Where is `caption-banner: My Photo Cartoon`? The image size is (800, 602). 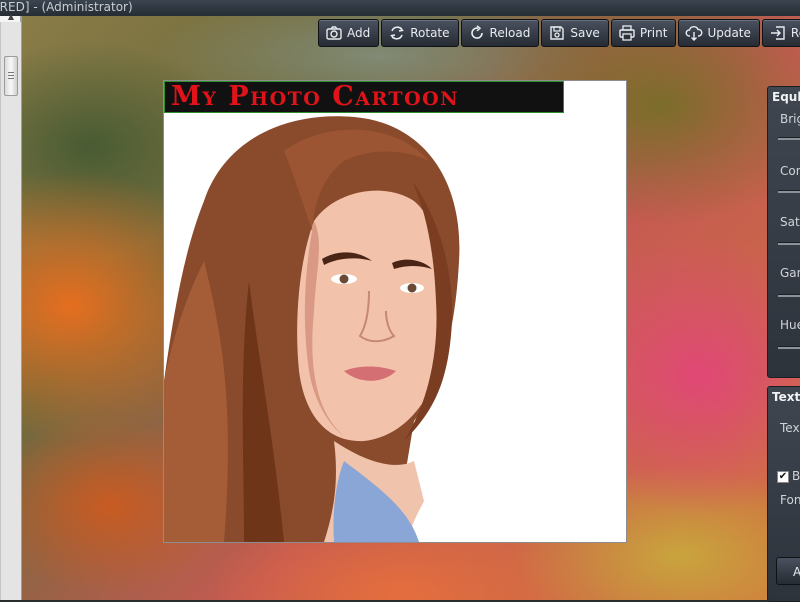
caption-banner: My Photo Cartoon is located at coordinates (364, 97).